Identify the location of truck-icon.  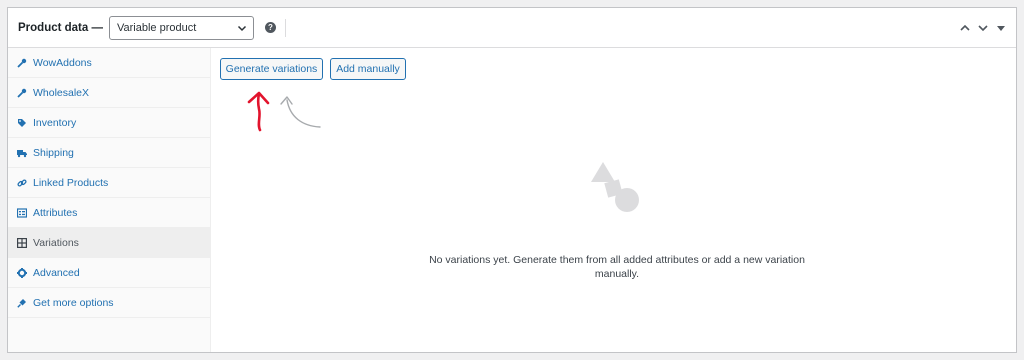
(22, 153).